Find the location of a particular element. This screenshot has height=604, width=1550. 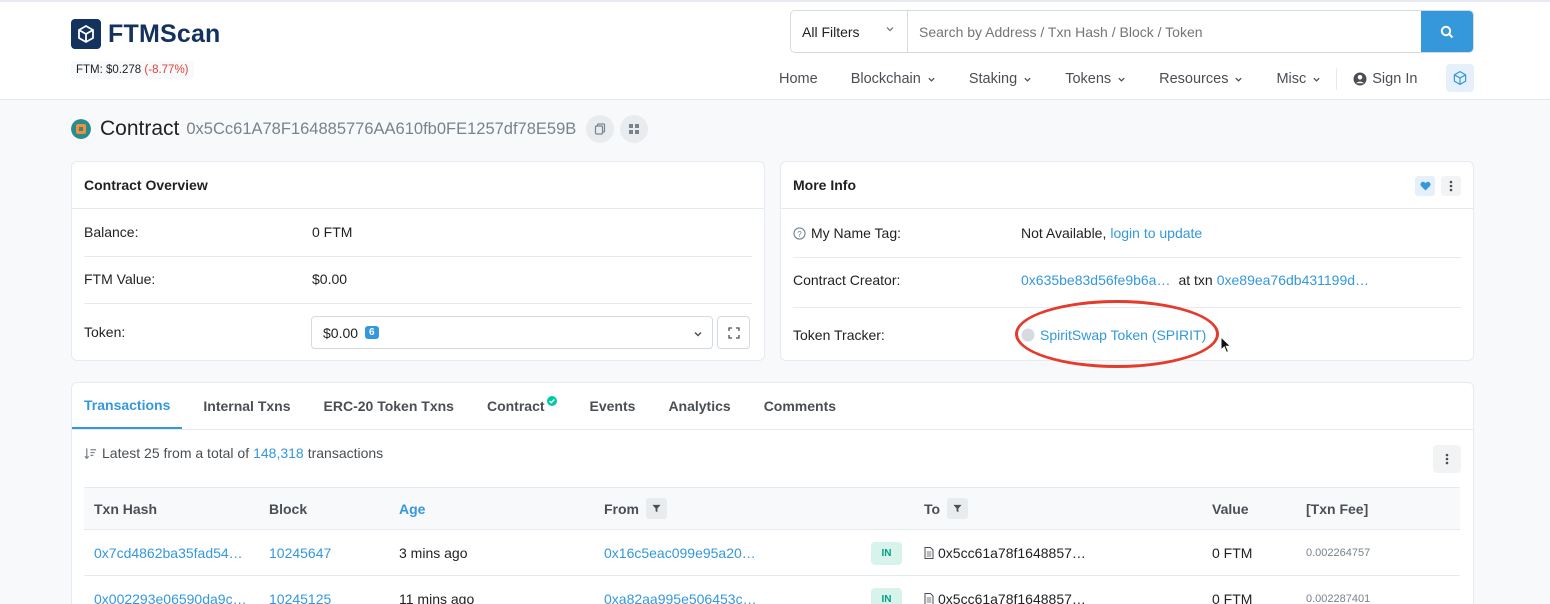

mouse-cursor-icon is located at coordinates (1226, 345).